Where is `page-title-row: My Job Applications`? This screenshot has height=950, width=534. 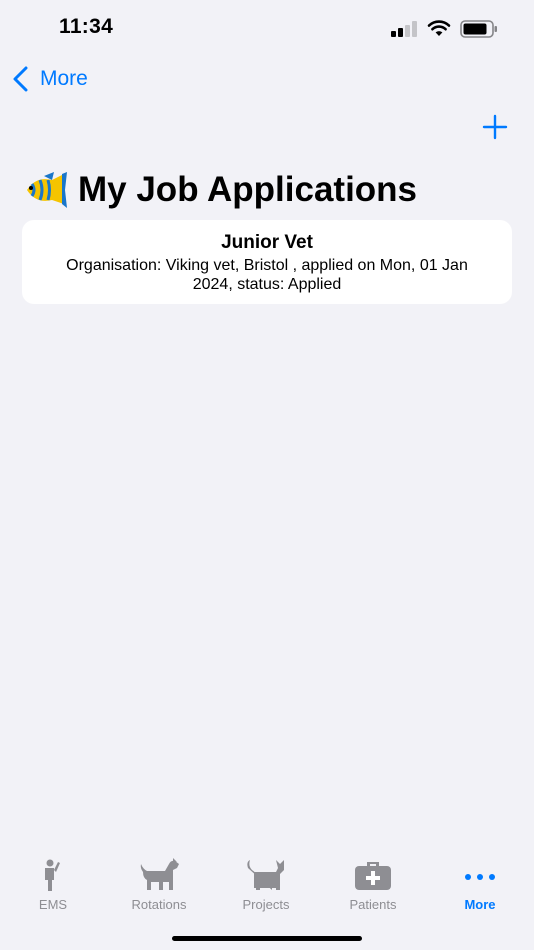
page-title-row: My Job Applications is located at coordinates (220, 190).